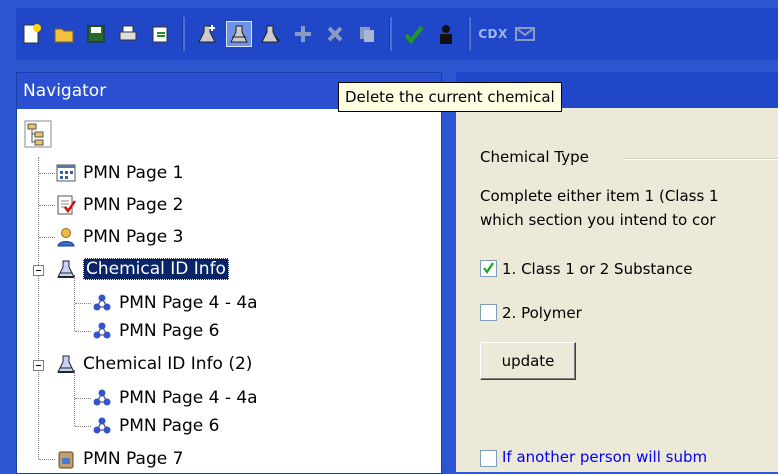 The image size is (778, 474). Describe the element at coordinates (414, 34) in the screenshot. I see `validate-icon` at that location.